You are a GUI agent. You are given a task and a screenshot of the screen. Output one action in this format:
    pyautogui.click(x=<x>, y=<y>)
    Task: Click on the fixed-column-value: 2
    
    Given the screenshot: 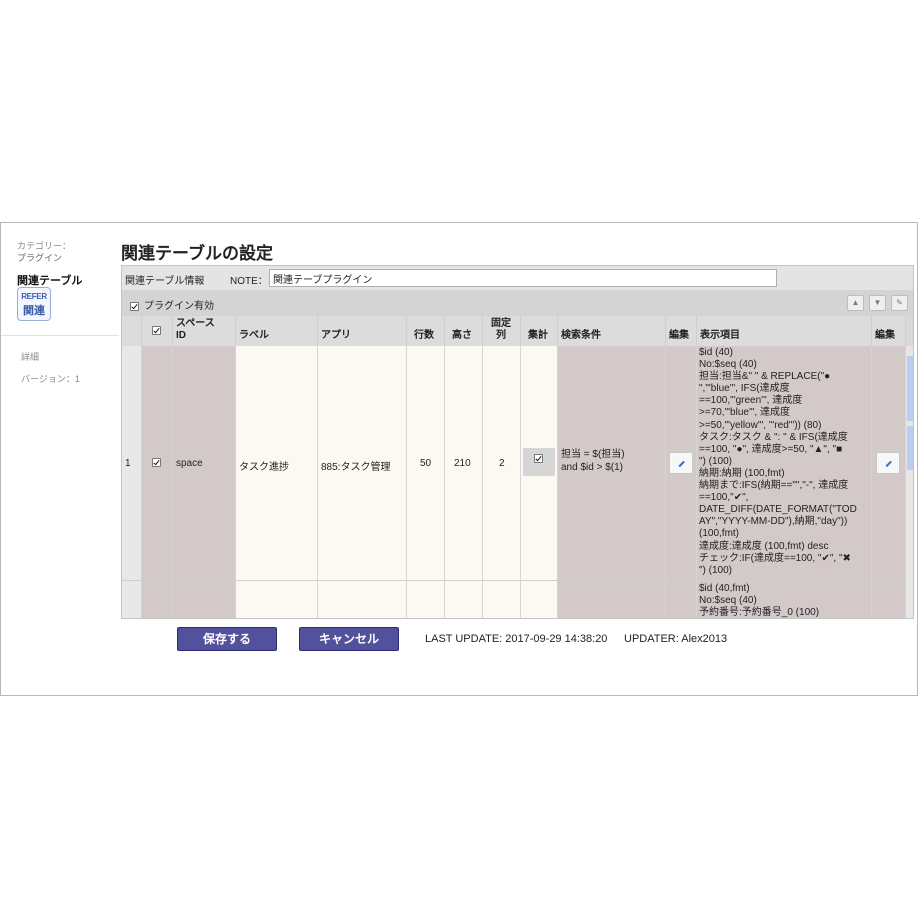 What is the action you would take?
    pyautogui.click(x=502, y=463)
    